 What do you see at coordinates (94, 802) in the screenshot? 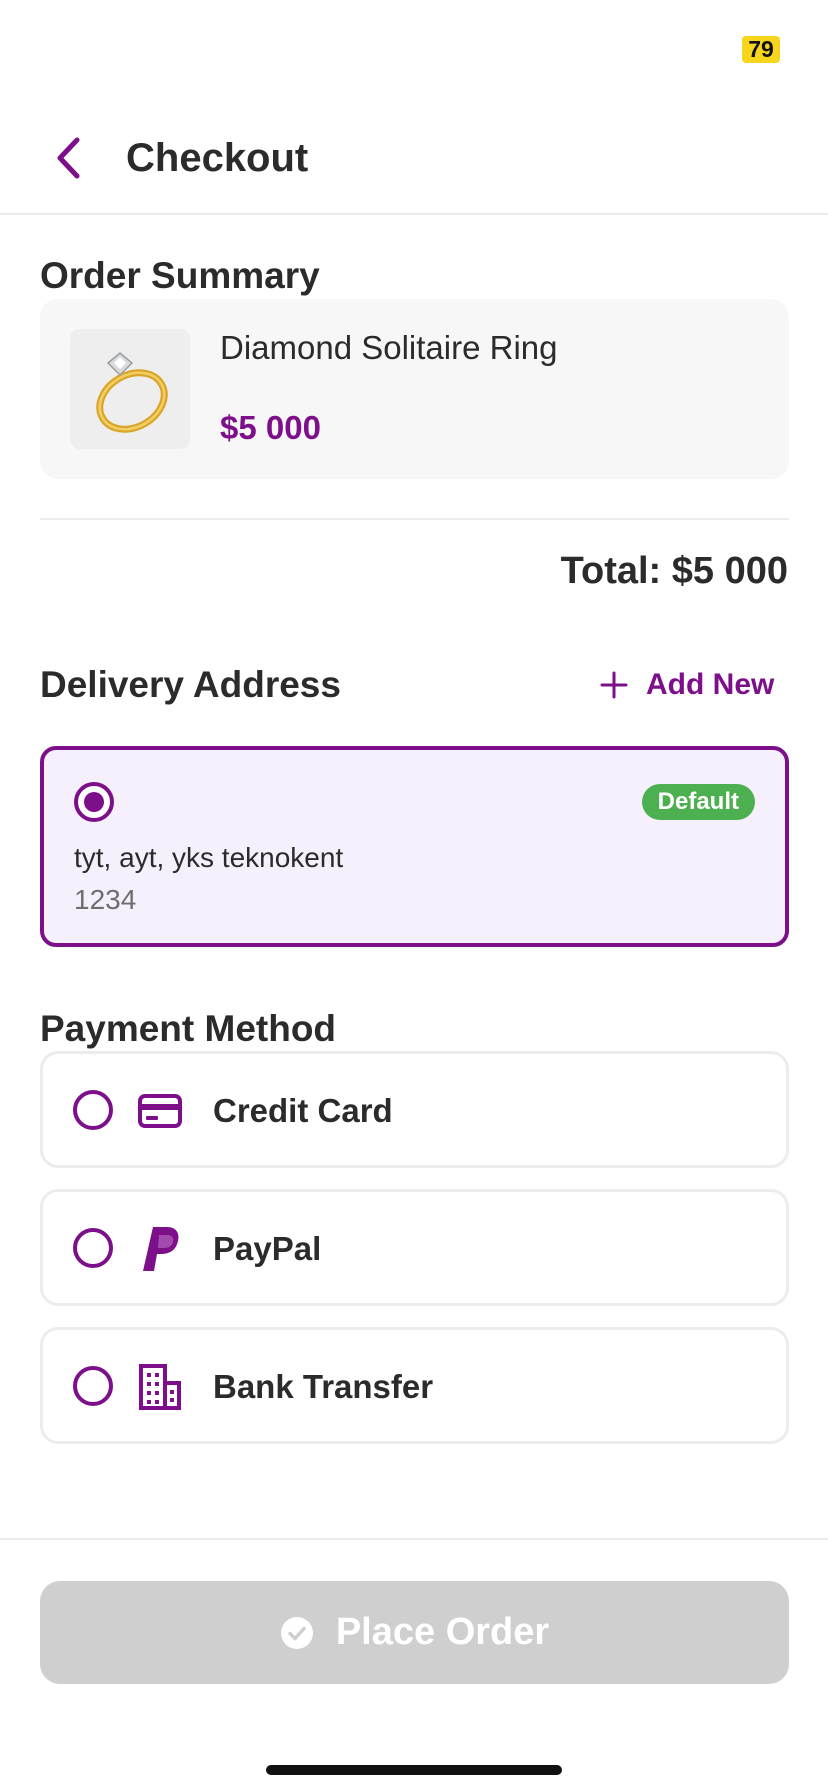
I see `address-radio` at bounding box center [94, 802].